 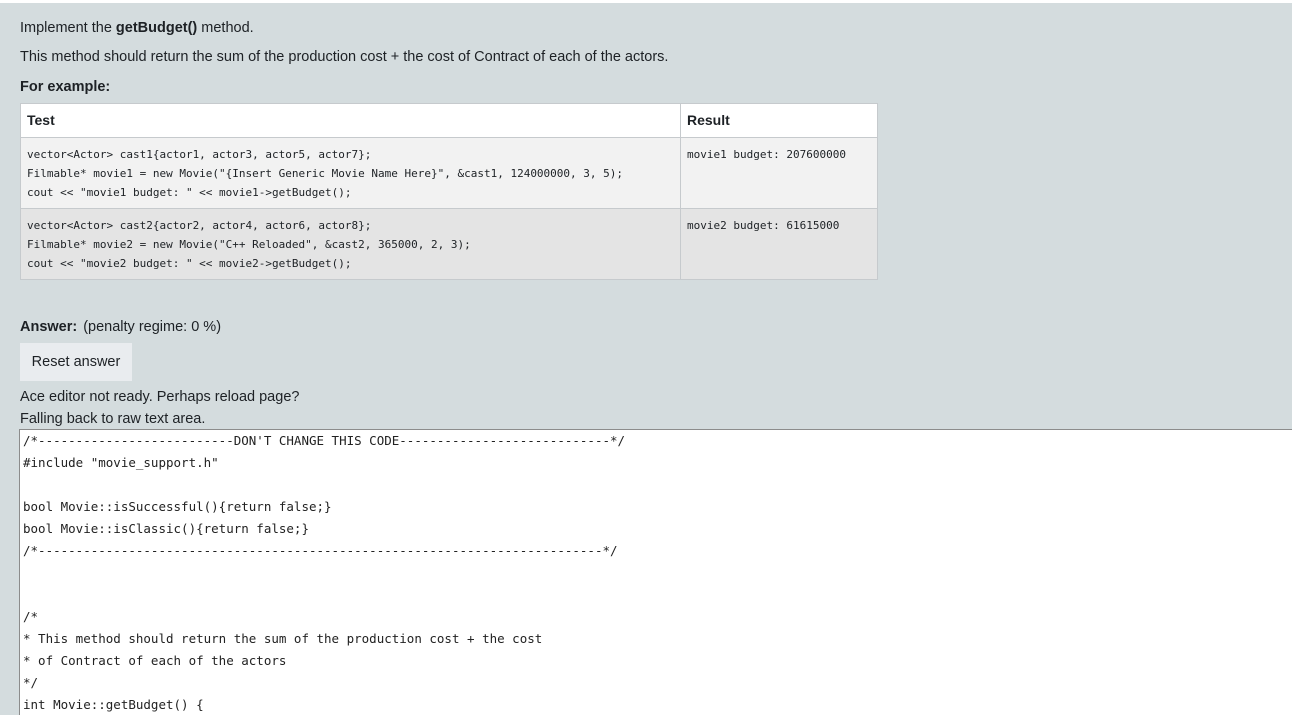 What do you see at coordinates (121, 462) in the screenshot?
I see `code-line: #include "movie_support.h"` at bounding box center [121, 462].